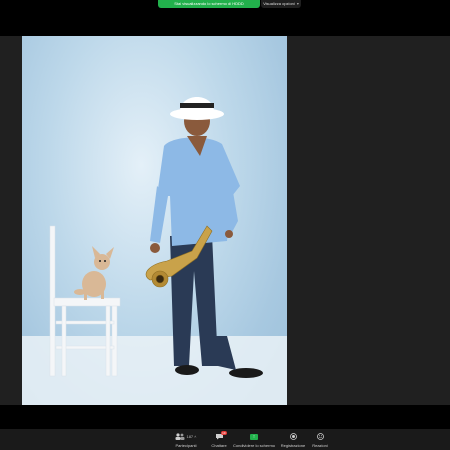  I want to click on reactions-icon, so click(320, 436).